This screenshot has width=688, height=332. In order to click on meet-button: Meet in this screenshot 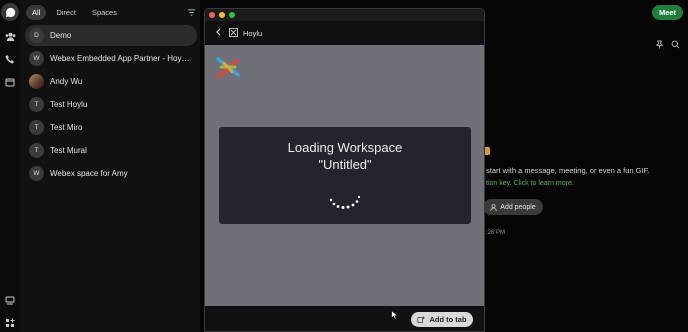, I will do `click(667, 12)`.